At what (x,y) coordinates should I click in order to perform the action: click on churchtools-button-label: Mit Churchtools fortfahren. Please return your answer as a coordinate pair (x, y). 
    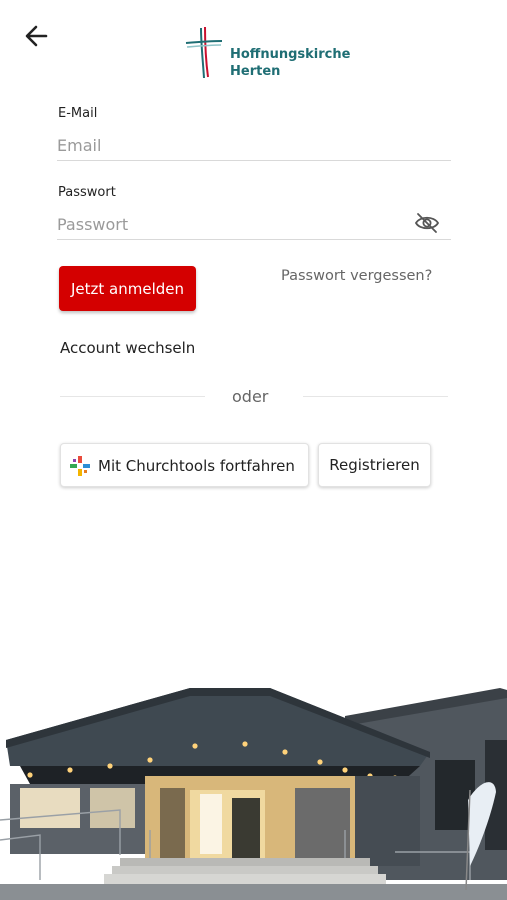
    Looking at the image, I should click on (196, 466).